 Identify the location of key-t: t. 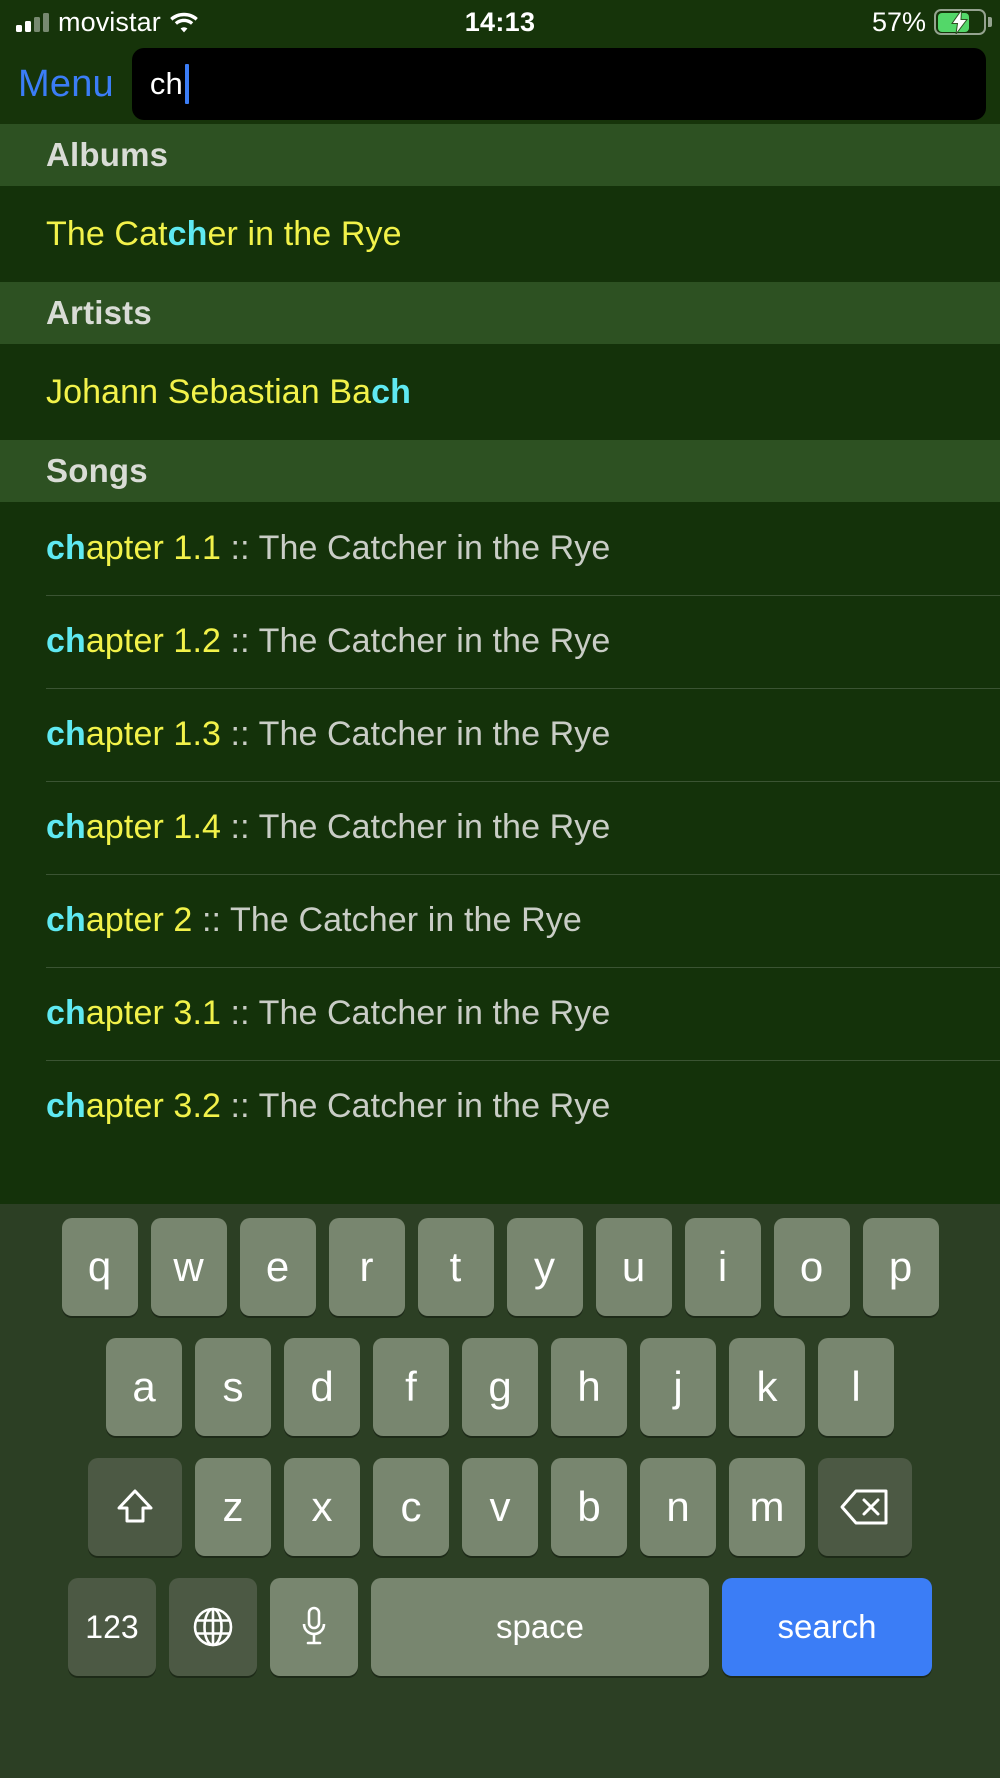
(455, 1267).